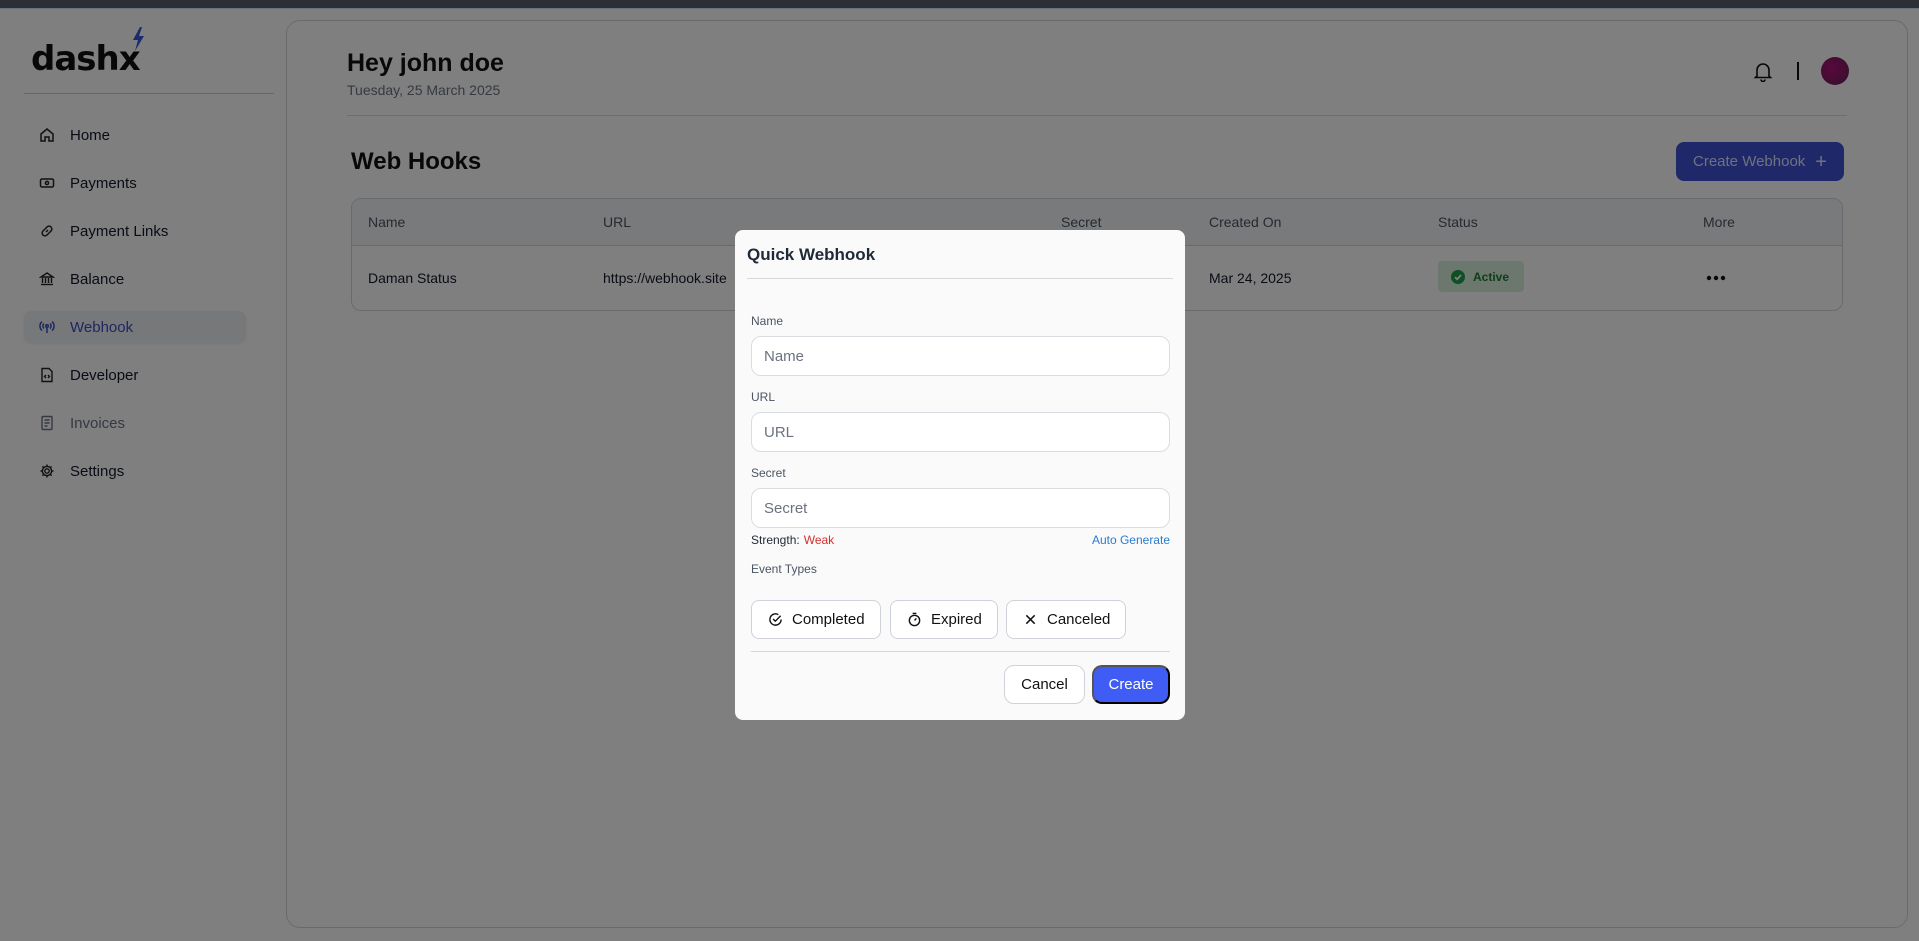 The width and height of the screenshot is (1919, 941). I want to click on auto-generate-link: Auto Generate, so click(1131, 540).